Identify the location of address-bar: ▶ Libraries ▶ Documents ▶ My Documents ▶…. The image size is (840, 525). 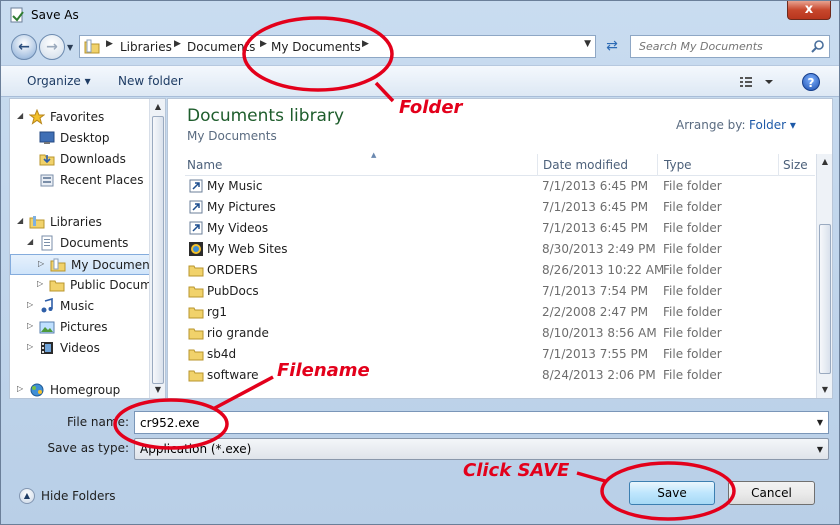
(337, 46).